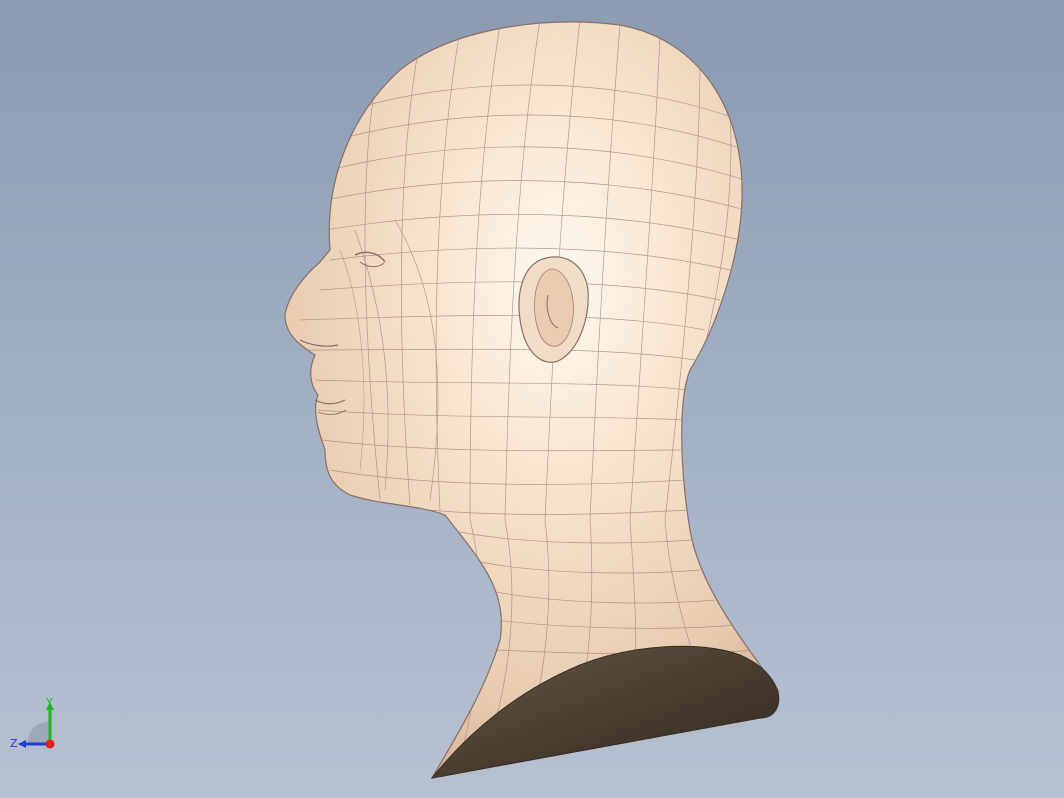 The width and height of the screenshot is (1064, 798). Describe the element at coordinates (32, 723) in the screenshot. I see `coordinate-axes-triad-icon: Y Z` at that location.